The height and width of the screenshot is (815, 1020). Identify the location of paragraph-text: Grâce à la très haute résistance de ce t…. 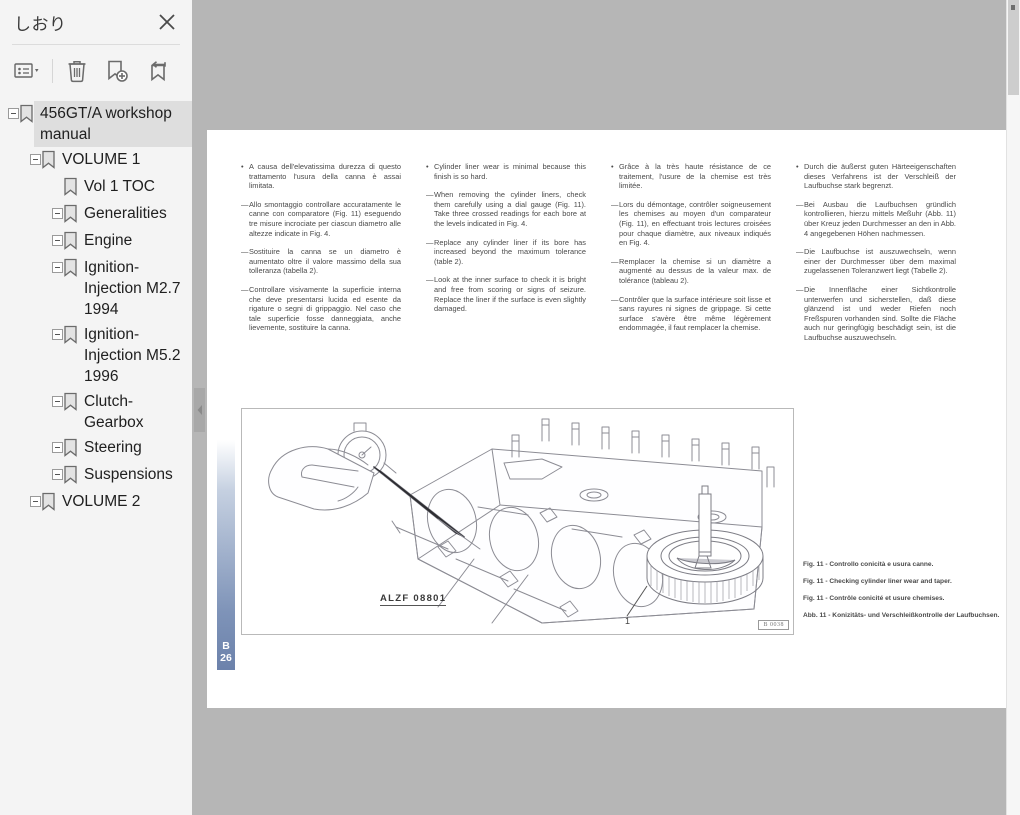
(695, 176).